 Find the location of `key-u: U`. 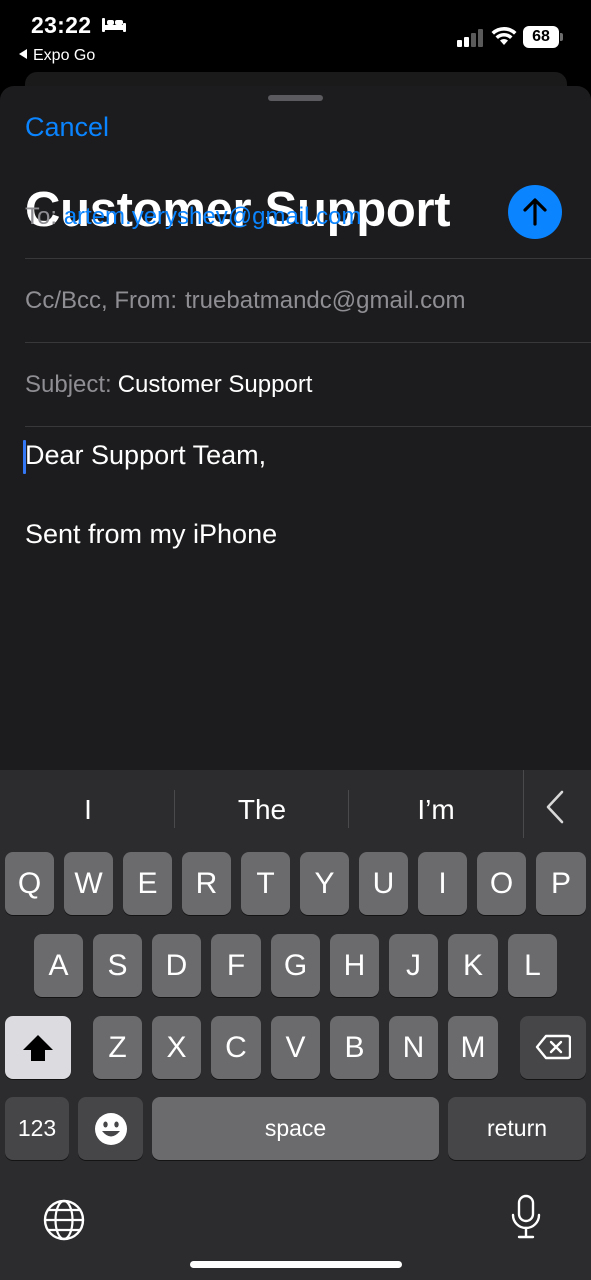

key-u: U is located at coordinates (383, 883).